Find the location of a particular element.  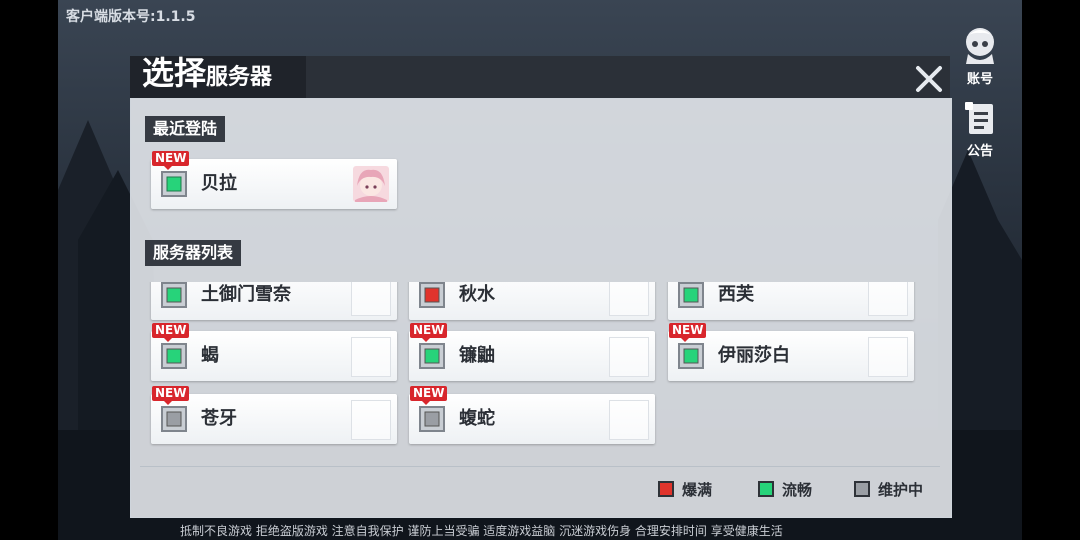

server-list-label: 服务器列表 is located at coordinates (193, 253).